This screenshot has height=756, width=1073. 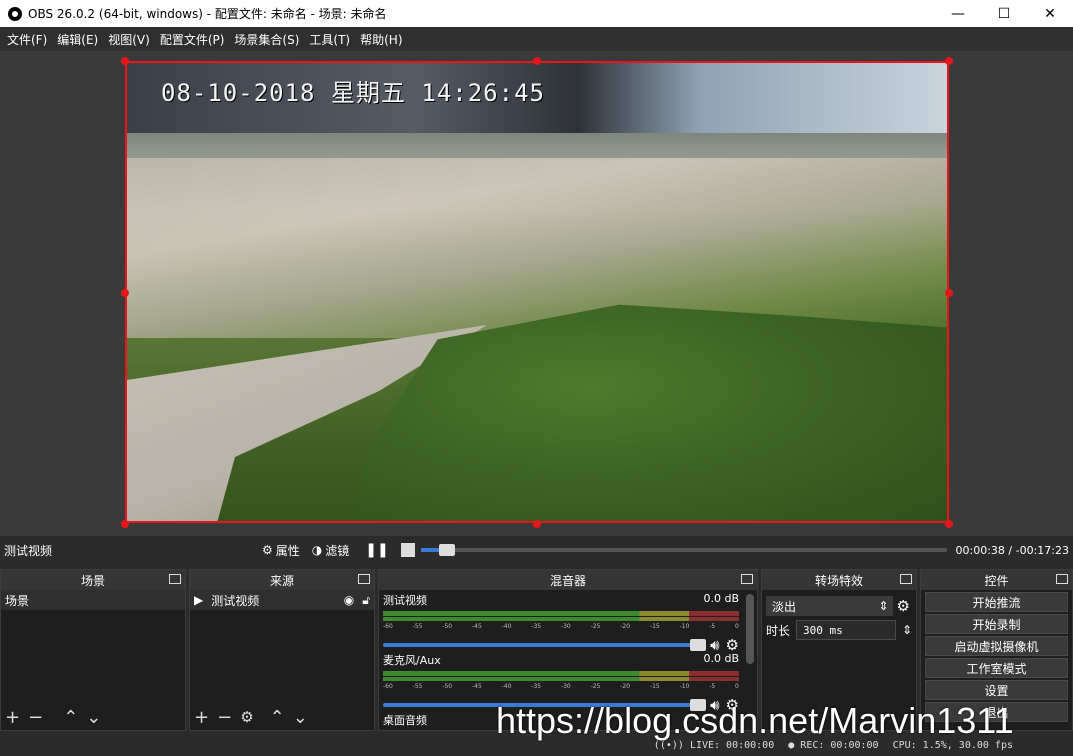 What do you see at coordinates (353, 93) in the screenshot?
I see `camera-timestamp: 08-10-2018 星期五 14:26:45` at bounding box center [353, 93].